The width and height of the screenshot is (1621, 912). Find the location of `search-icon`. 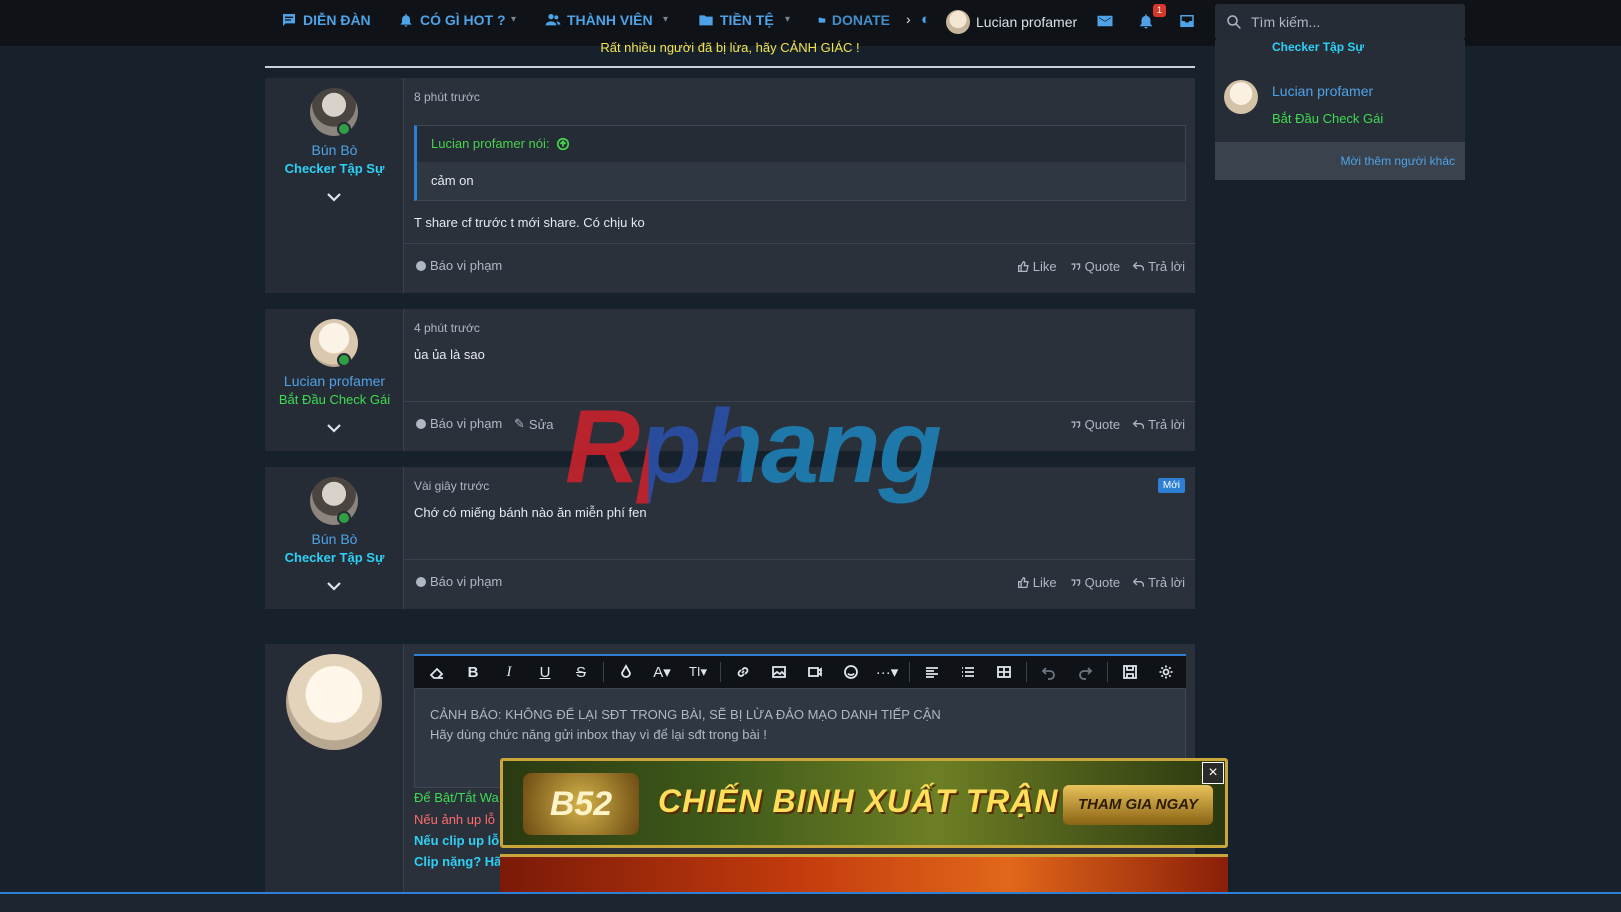

search-icon is located at coordinates (1234, 22).